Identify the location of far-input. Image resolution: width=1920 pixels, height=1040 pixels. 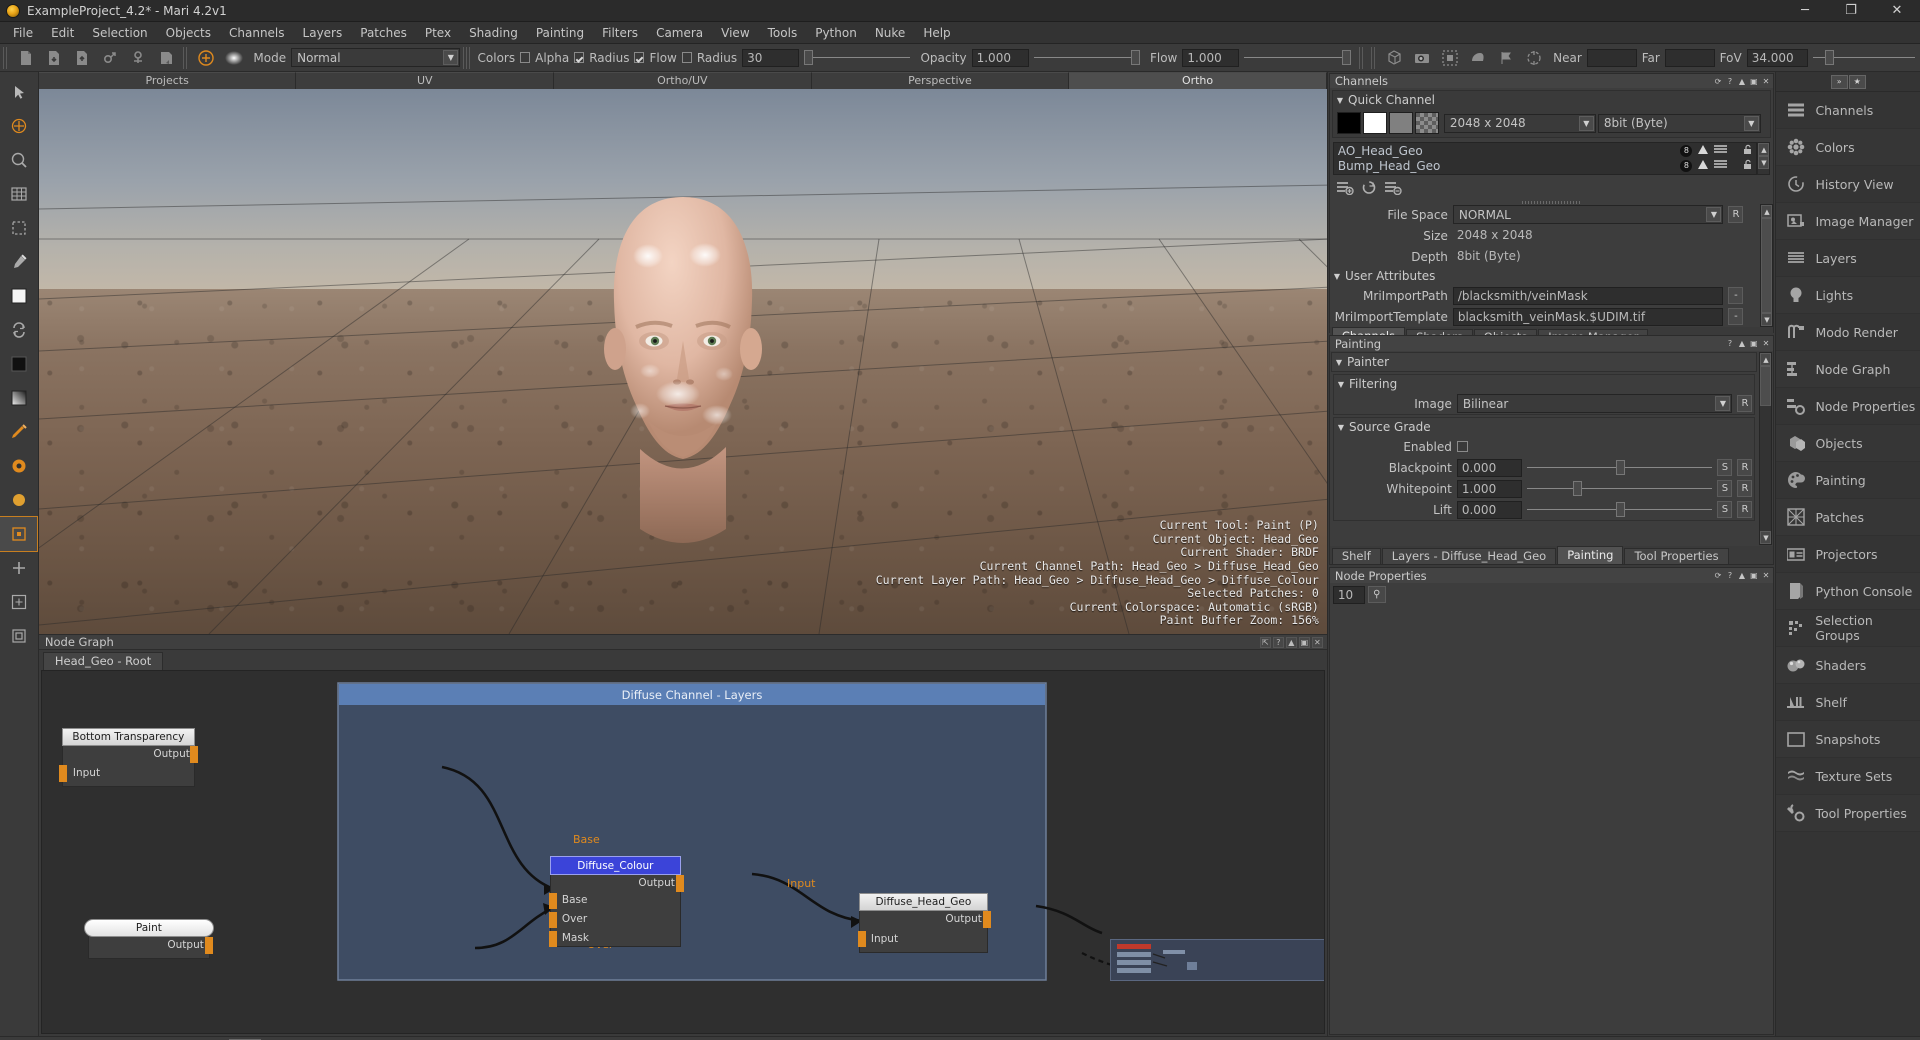
(1689, 57).